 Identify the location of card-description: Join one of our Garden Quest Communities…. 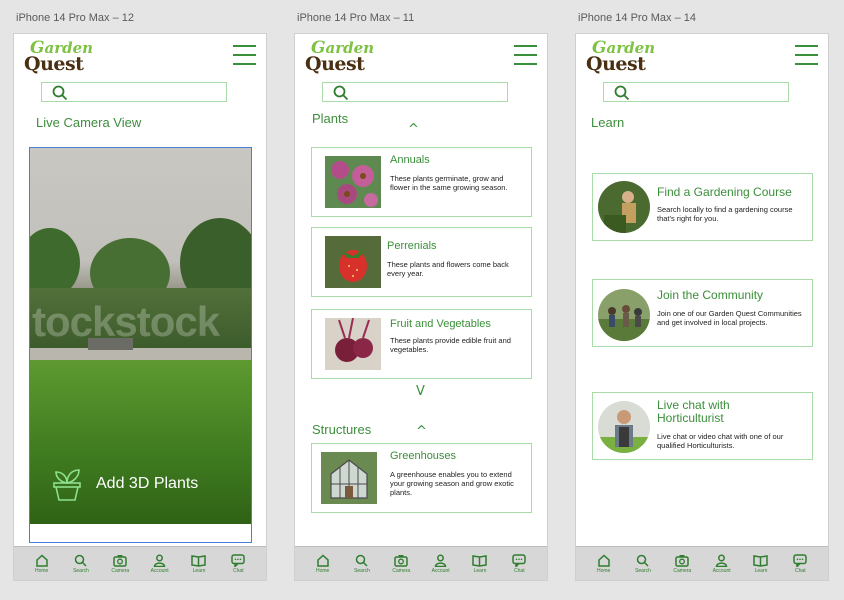
(729, 318).